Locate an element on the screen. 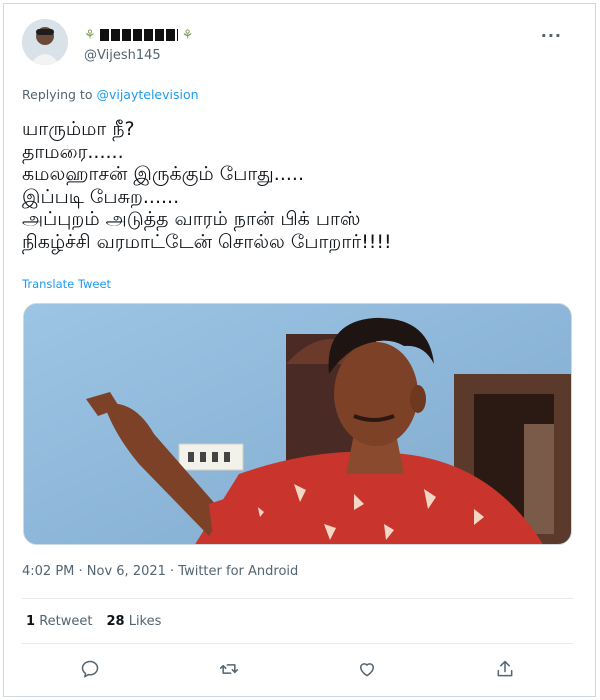 This screenshot has width=600, height=700. retweets-label: Retweet is located at coordinates (66, 621).